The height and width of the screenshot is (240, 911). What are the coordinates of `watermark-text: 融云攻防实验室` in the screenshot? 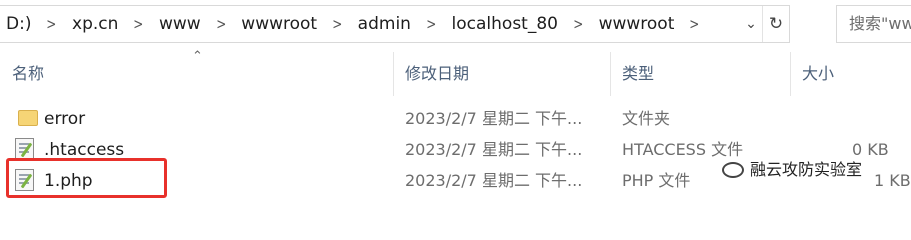 It's located at (806, 169).